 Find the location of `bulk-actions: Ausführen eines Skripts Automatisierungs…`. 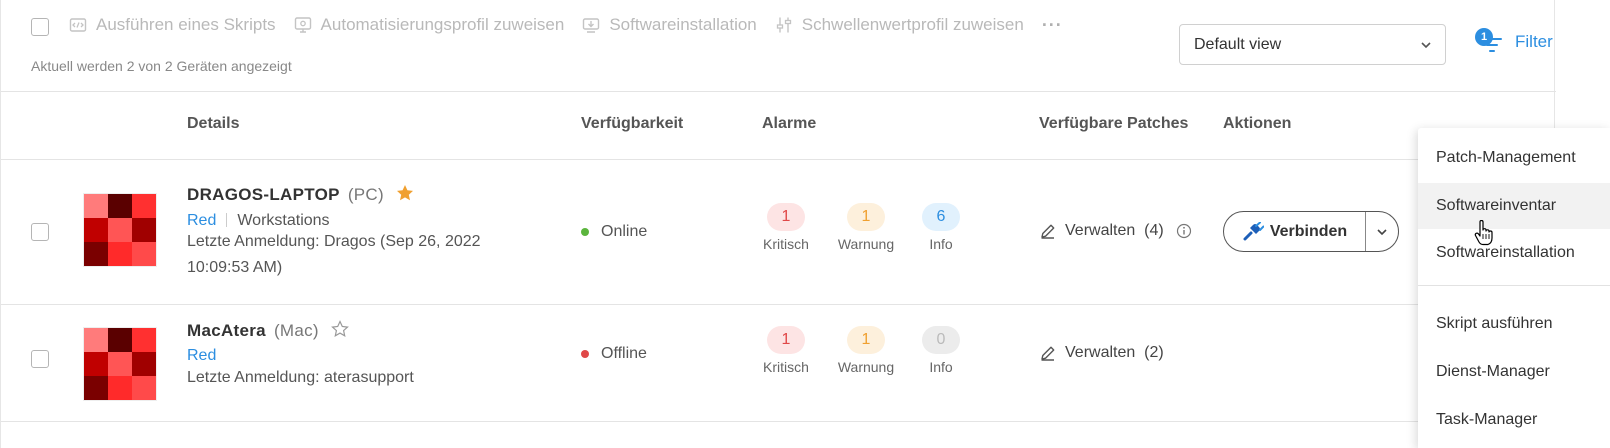

bulk-actions: Ausführen eines Skripts Automatisierungs… is located at coordinates (566, 25).